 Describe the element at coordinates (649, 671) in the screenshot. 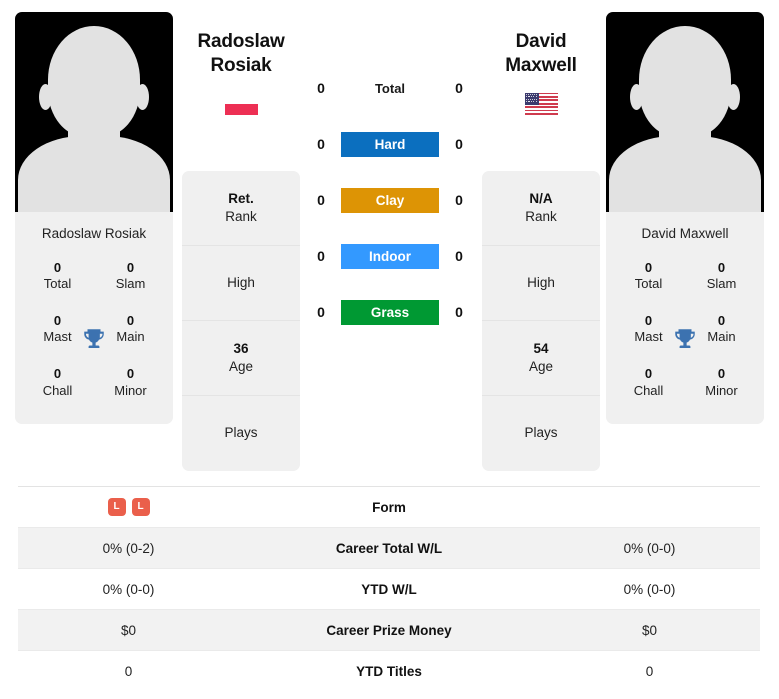

I see `table-value-right: 0` at that location.